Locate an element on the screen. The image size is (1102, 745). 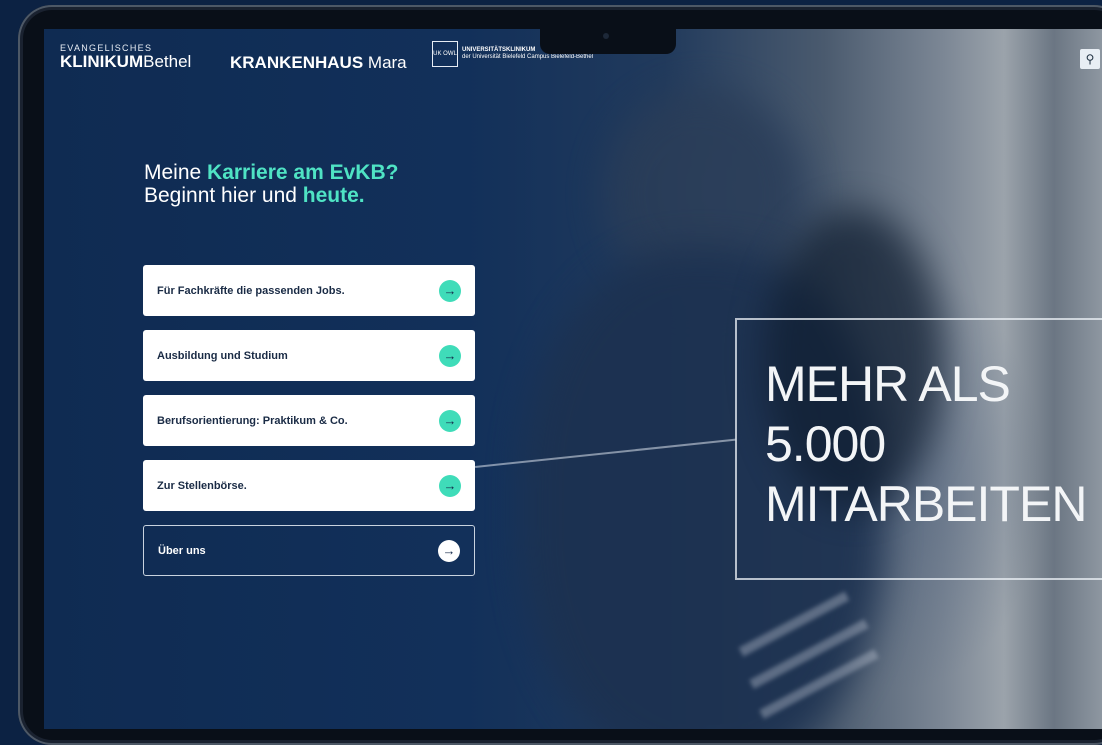
logo-evkb: EVANGELISCHES KLINIKUMBethel is located at coordinates (125, 56).